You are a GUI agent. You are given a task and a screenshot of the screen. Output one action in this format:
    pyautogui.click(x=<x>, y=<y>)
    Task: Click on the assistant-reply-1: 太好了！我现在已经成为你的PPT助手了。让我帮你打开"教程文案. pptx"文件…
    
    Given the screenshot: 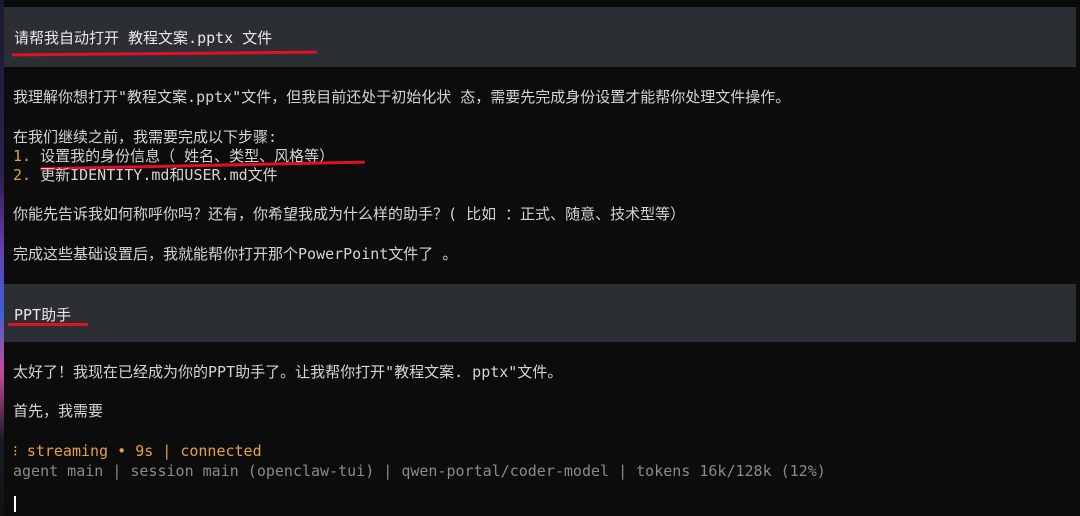 What is the action you would take?
    pyautogui.click(x=288, y=372)
    